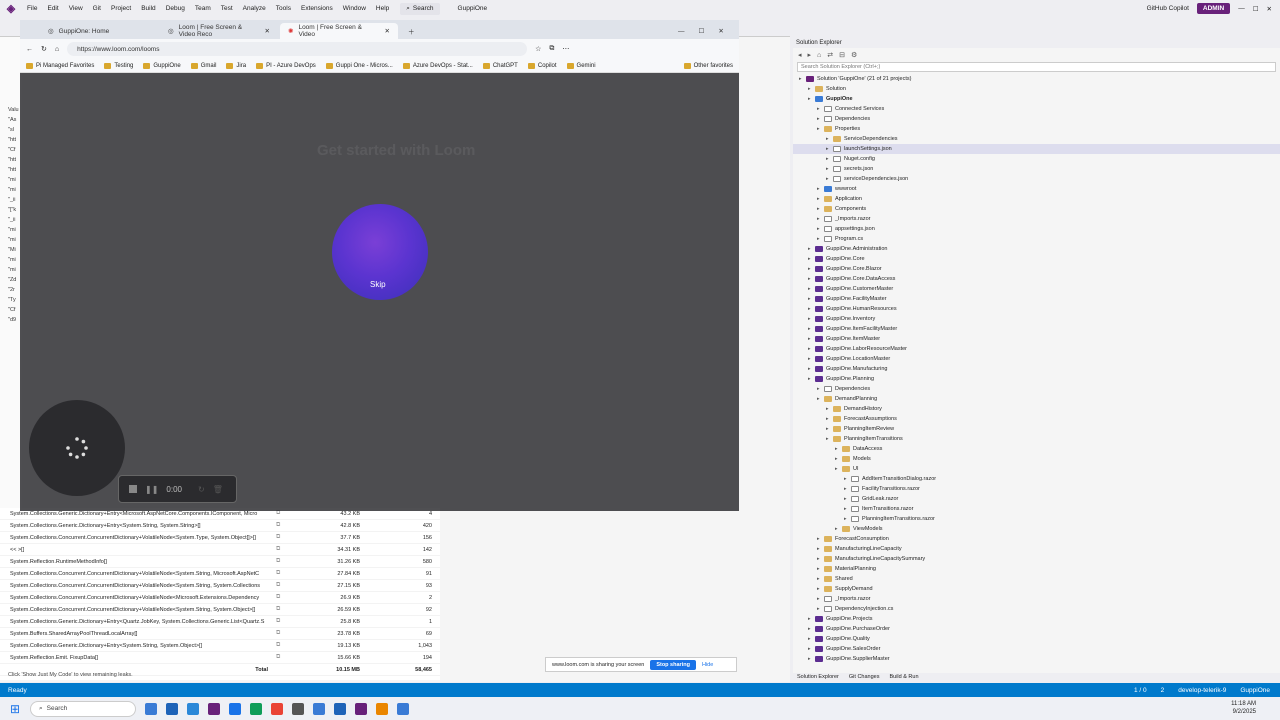 The height and width of the screenshot is (720, 1280). Describe the element at coordinates (800, 55) in the screenshot. I see `back-icon: ◂` at that location.